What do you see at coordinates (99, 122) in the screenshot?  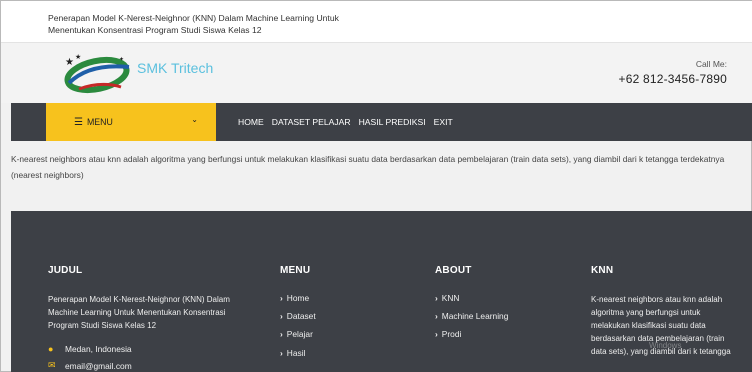 I see `menu-label: MENU` at bounding box center [99, 122].